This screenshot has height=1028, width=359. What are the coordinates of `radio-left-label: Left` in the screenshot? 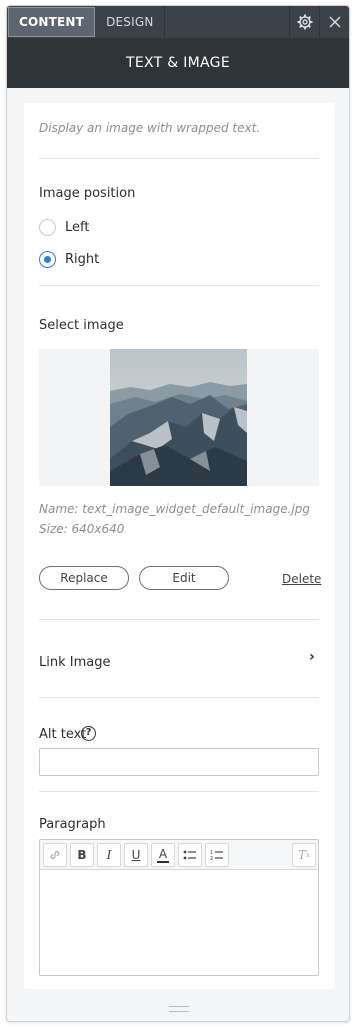 It's located at (77, 227).